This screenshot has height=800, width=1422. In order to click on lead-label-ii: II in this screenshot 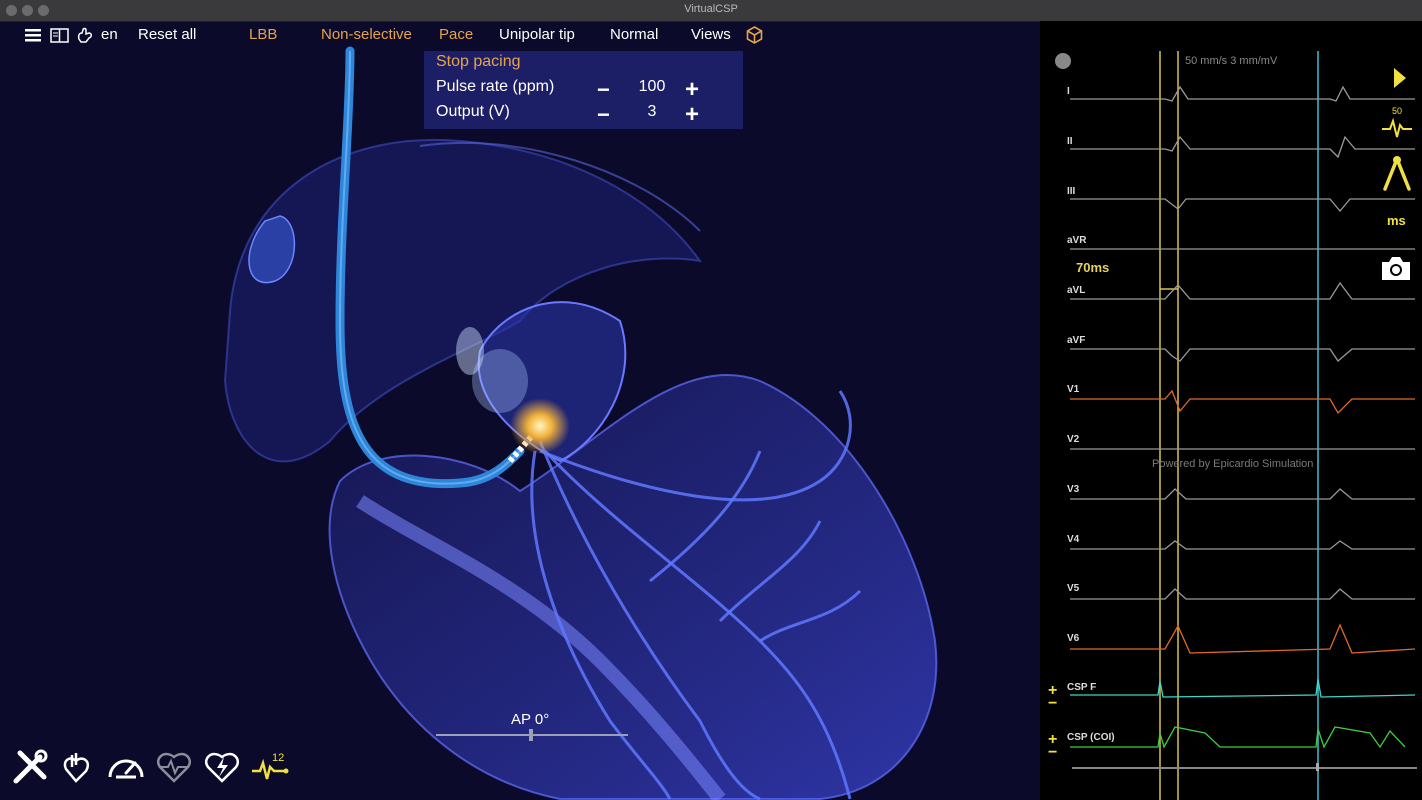, I will do `click(1070, 141)`.